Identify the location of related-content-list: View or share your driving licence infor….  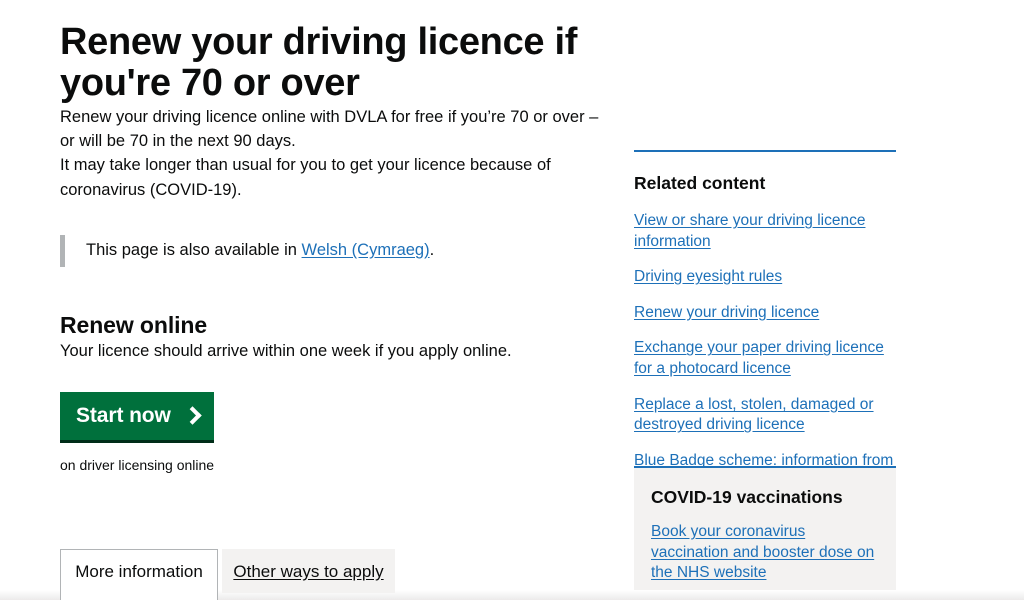
(765, 351).